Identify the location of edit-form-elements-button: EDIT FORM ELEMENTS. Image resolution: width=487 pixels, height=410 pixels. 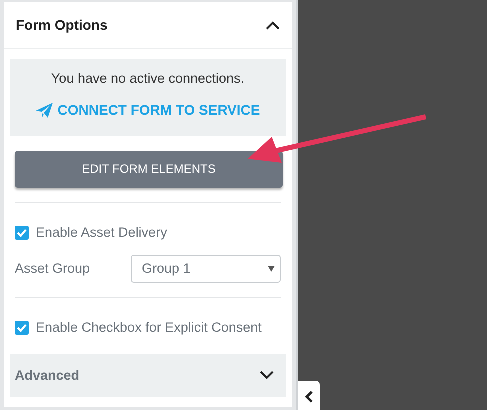
(149, 169).